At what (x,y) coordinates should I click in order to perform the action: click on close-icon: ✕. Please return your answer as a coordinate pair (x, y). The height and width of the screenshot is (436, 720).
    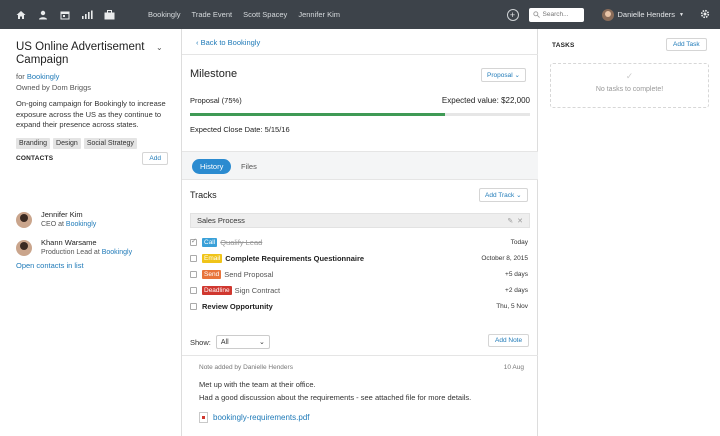
    Looking at the image, I should click on (520, 221).